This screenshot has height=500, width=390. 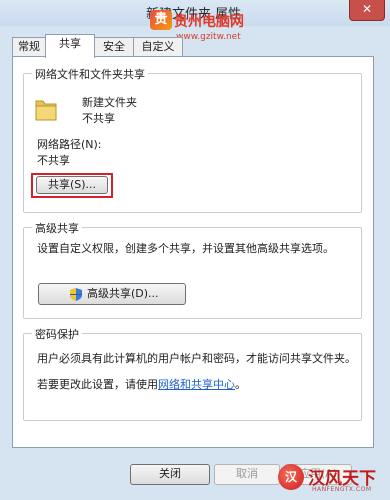 What do you see at coordinates (57, 334) in the screenshot?
I see `password-protection-legend: 密码保护` at bounding box center [57, 334].